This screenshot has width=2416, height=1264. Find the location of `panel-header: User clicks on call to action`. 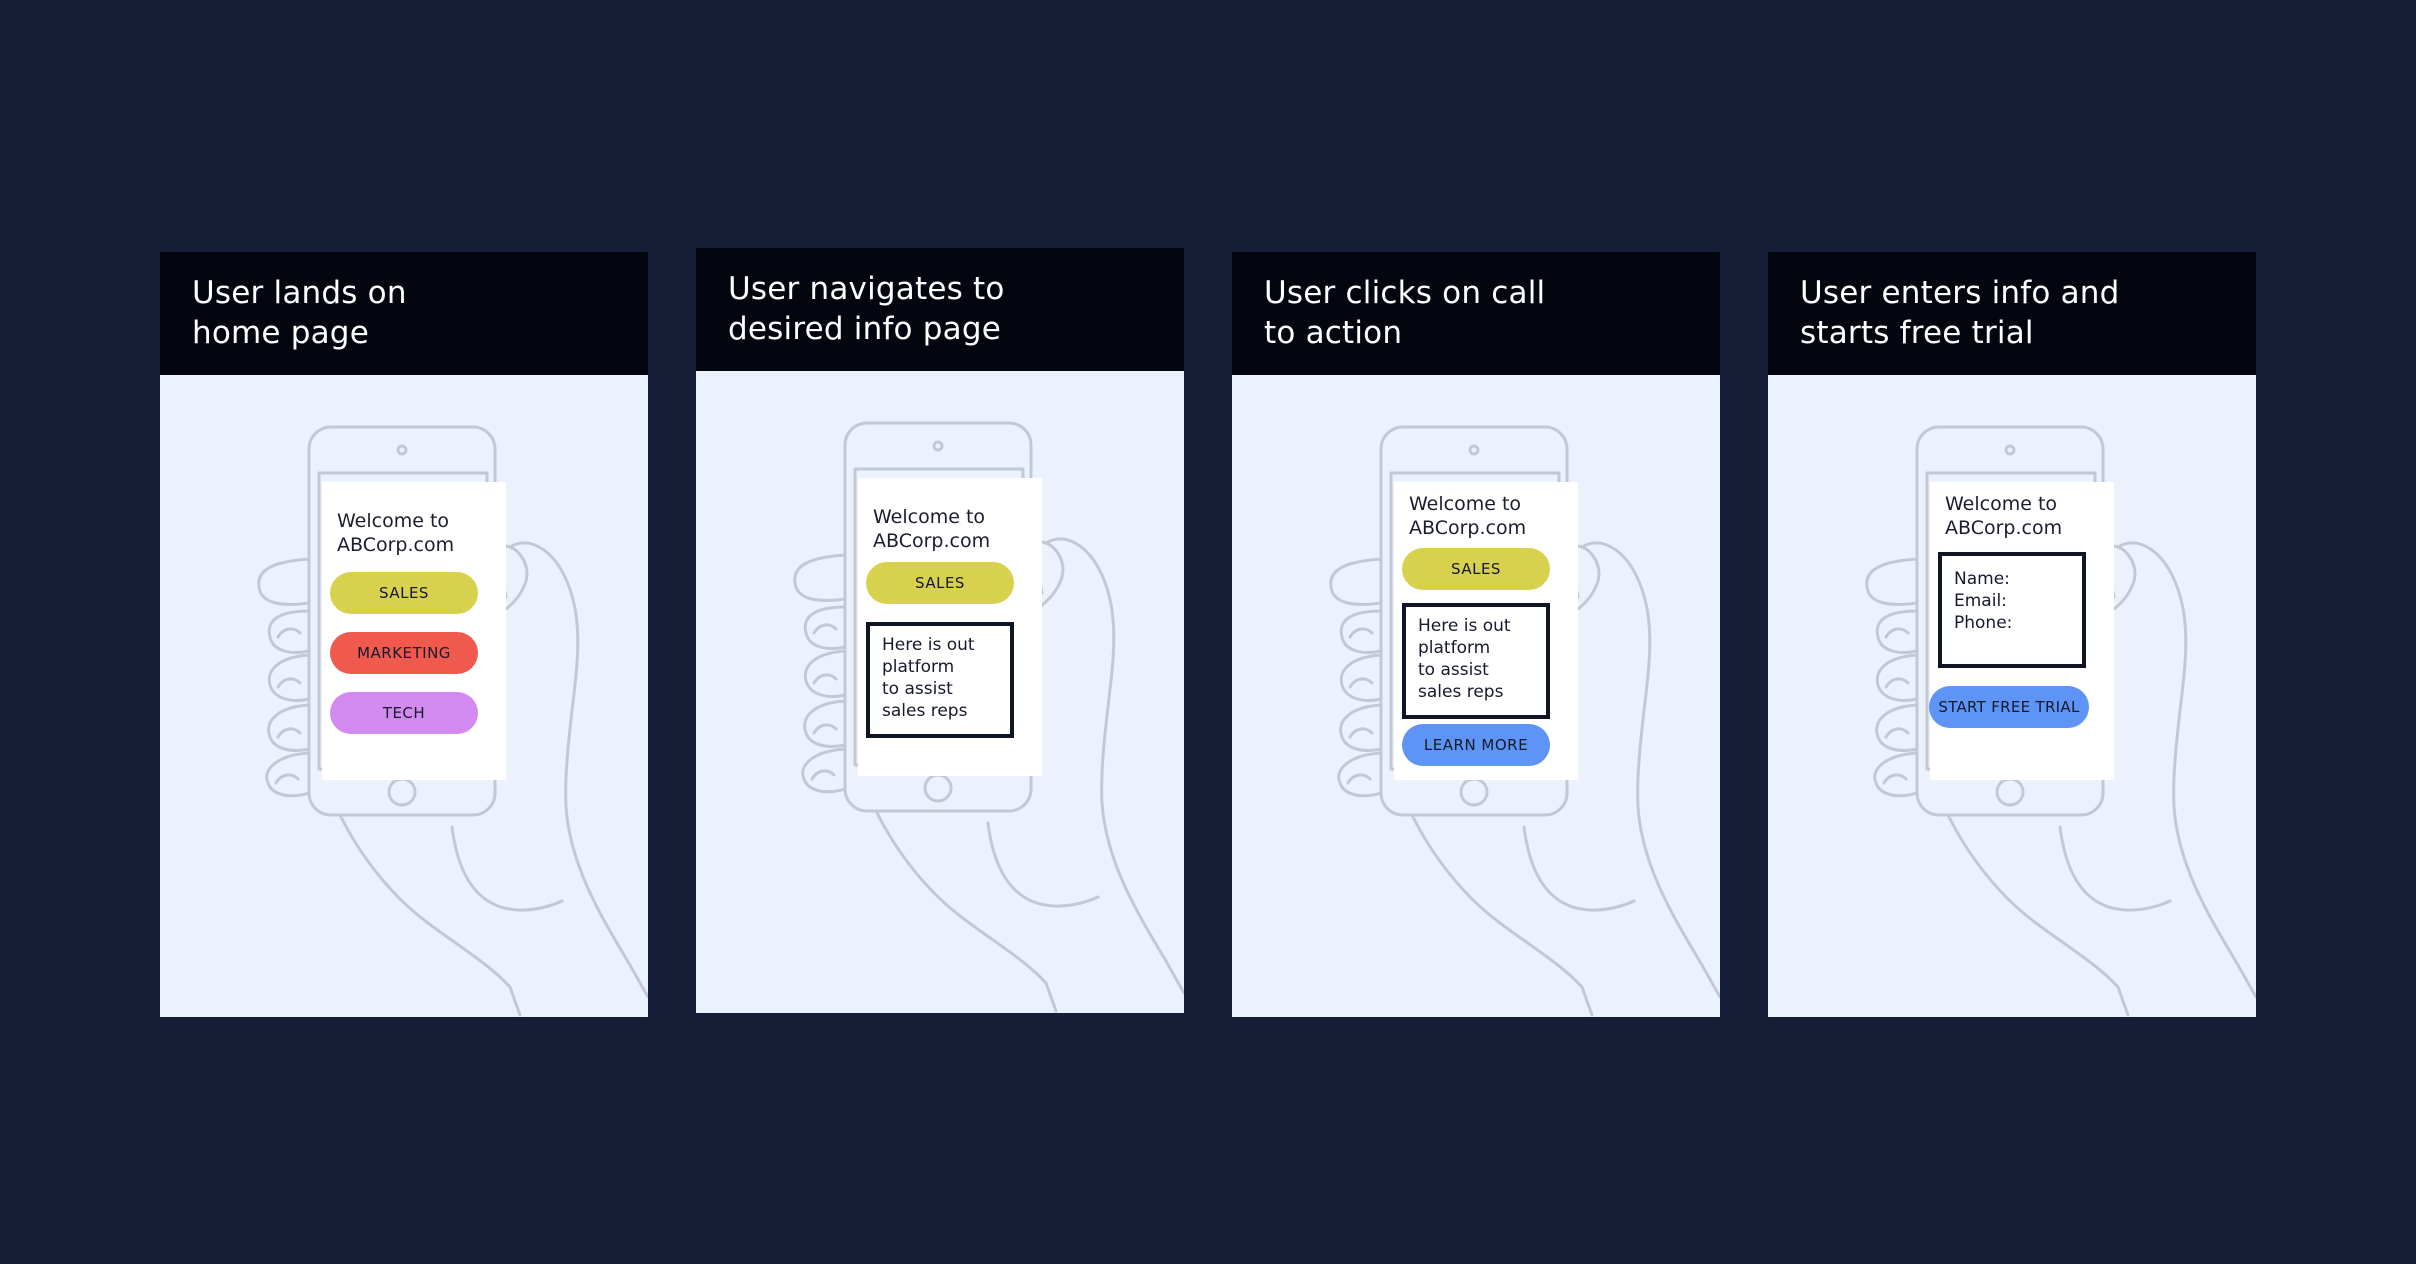

panel-header: User clicks on call to action is located at coordinates (1476, 313).